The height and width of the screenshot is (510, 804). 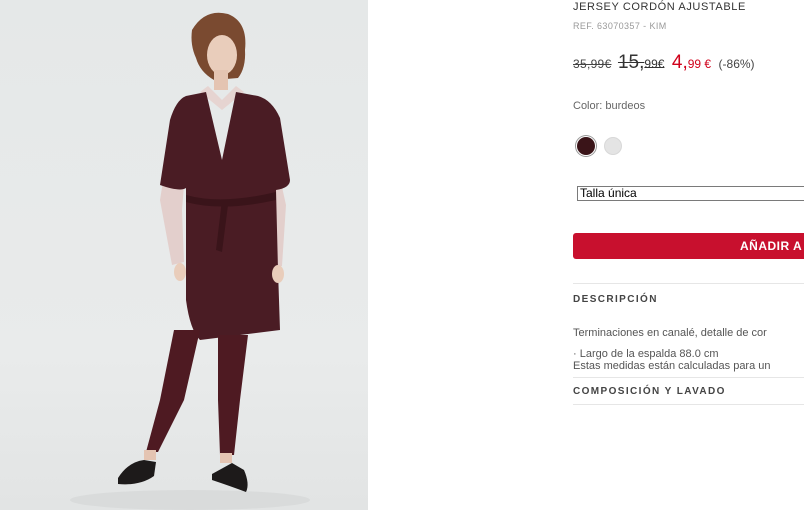 I want to click on color-swatch-blanco, so click(x=613, y=146).